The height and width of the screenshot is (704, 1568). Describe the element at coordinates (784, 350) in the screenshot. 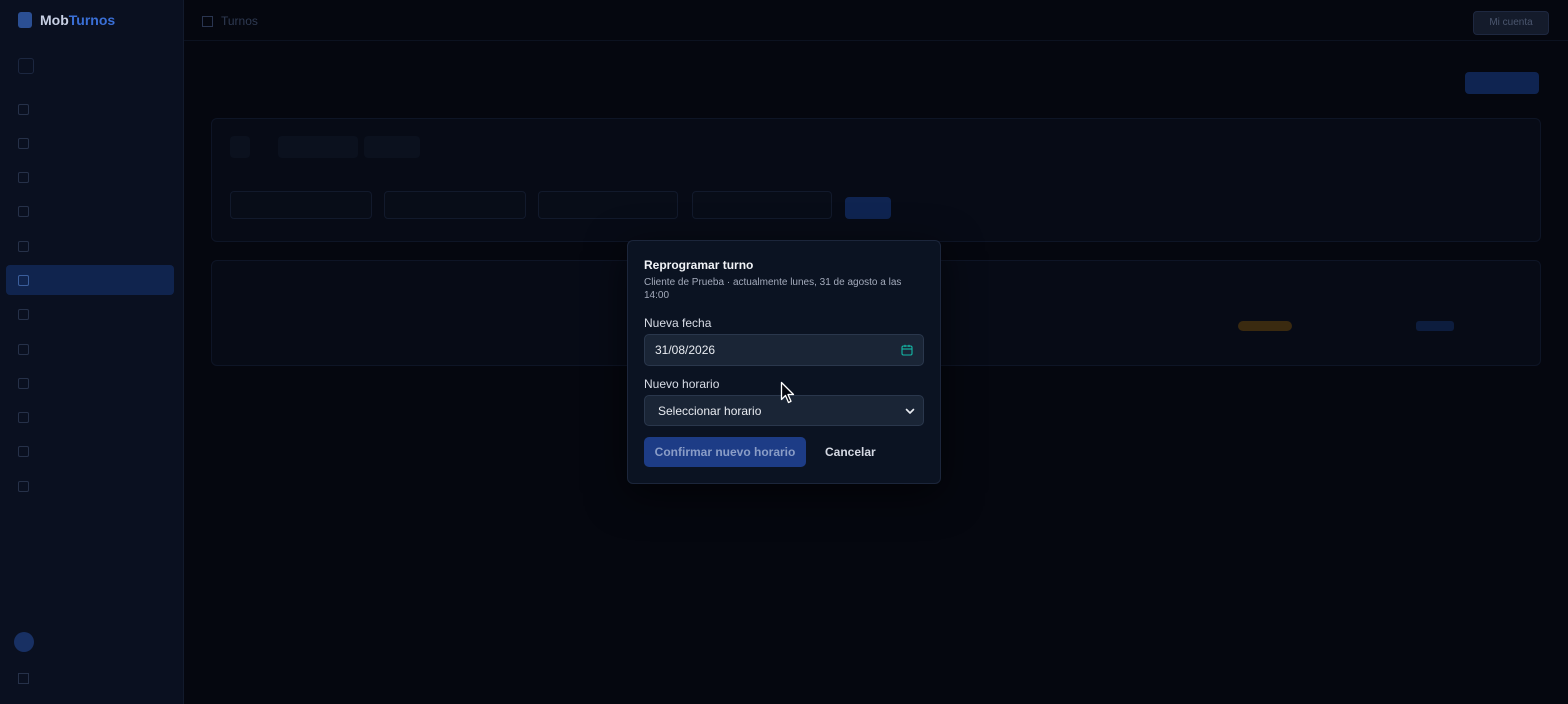

I see `new-date-input: 31/08/2026` at that location.